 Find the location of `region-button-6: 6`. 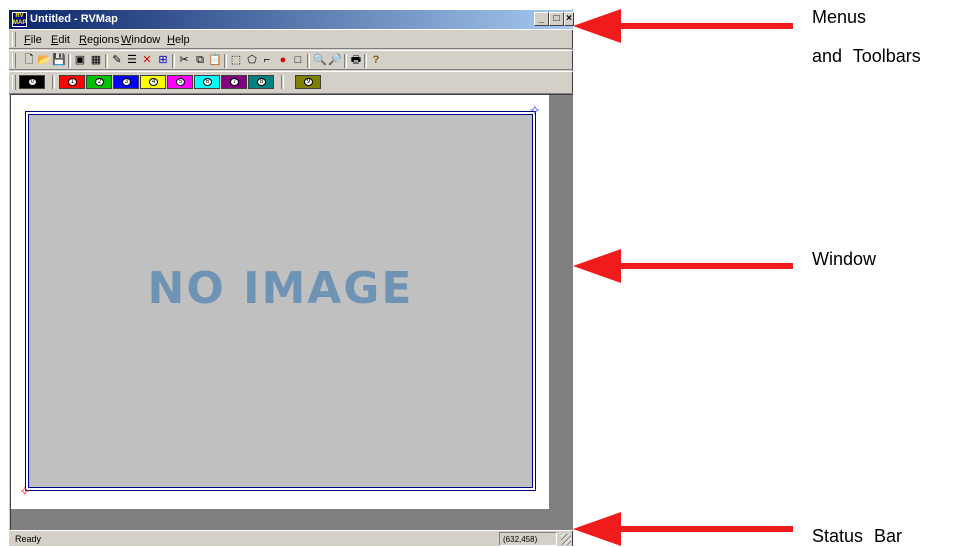

region-button-6: 6 is located at coordinates (207, 82).